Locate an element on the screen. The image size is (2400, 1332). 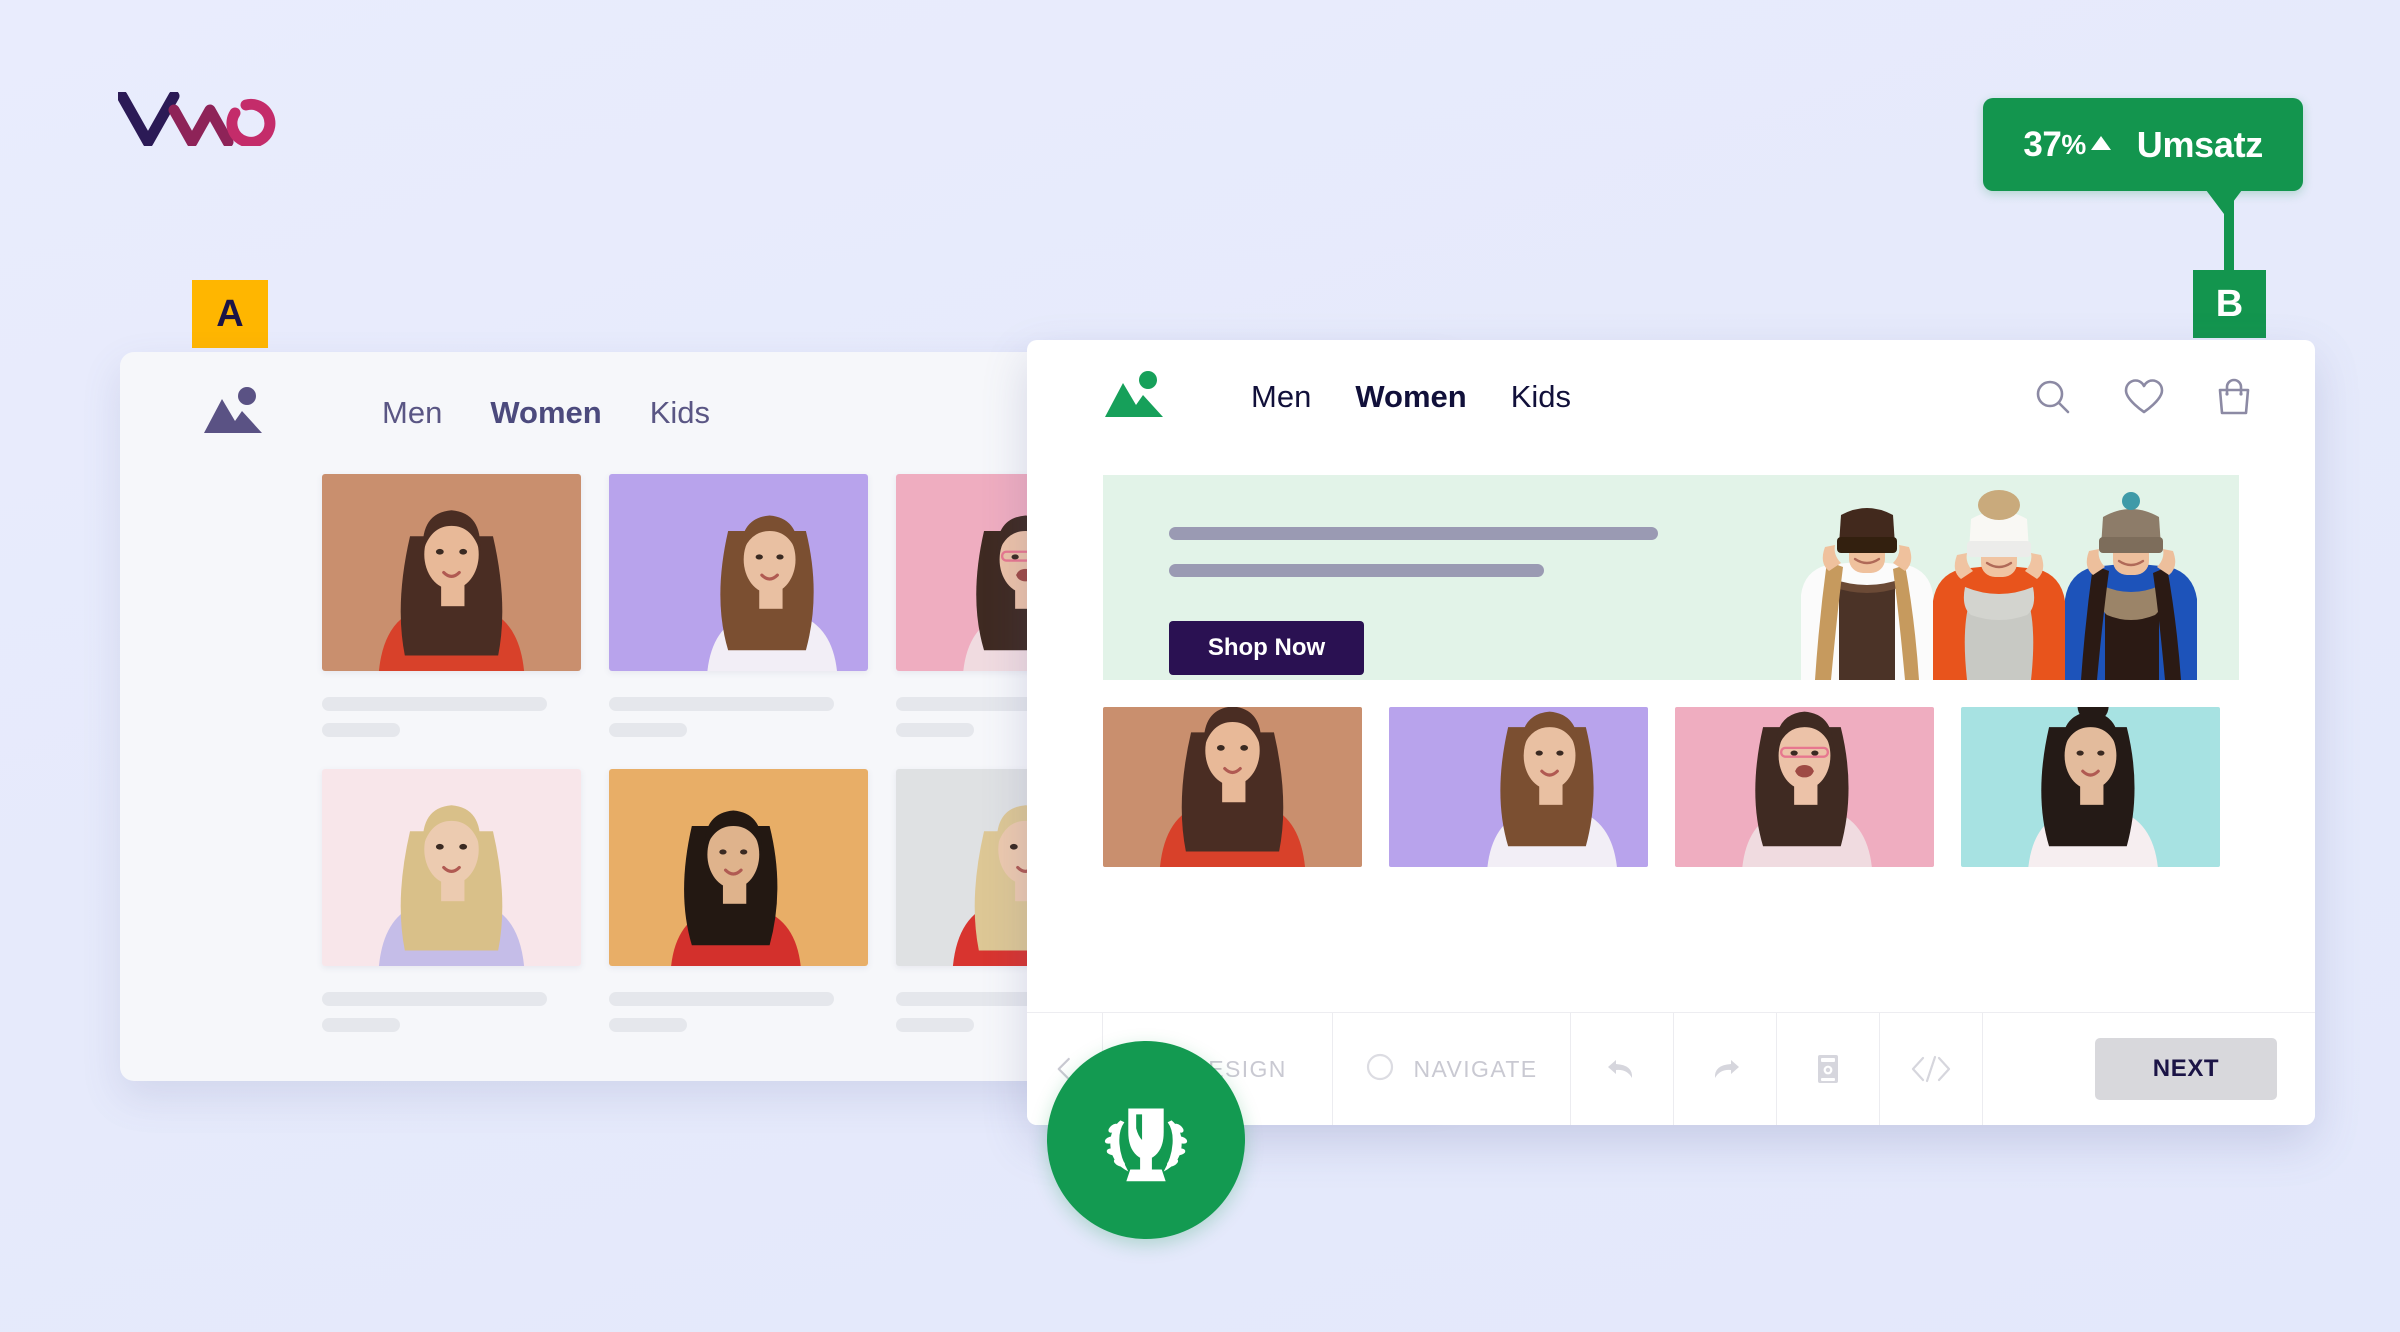
shopping-bag-icon is located at coordinates (2234, 397).